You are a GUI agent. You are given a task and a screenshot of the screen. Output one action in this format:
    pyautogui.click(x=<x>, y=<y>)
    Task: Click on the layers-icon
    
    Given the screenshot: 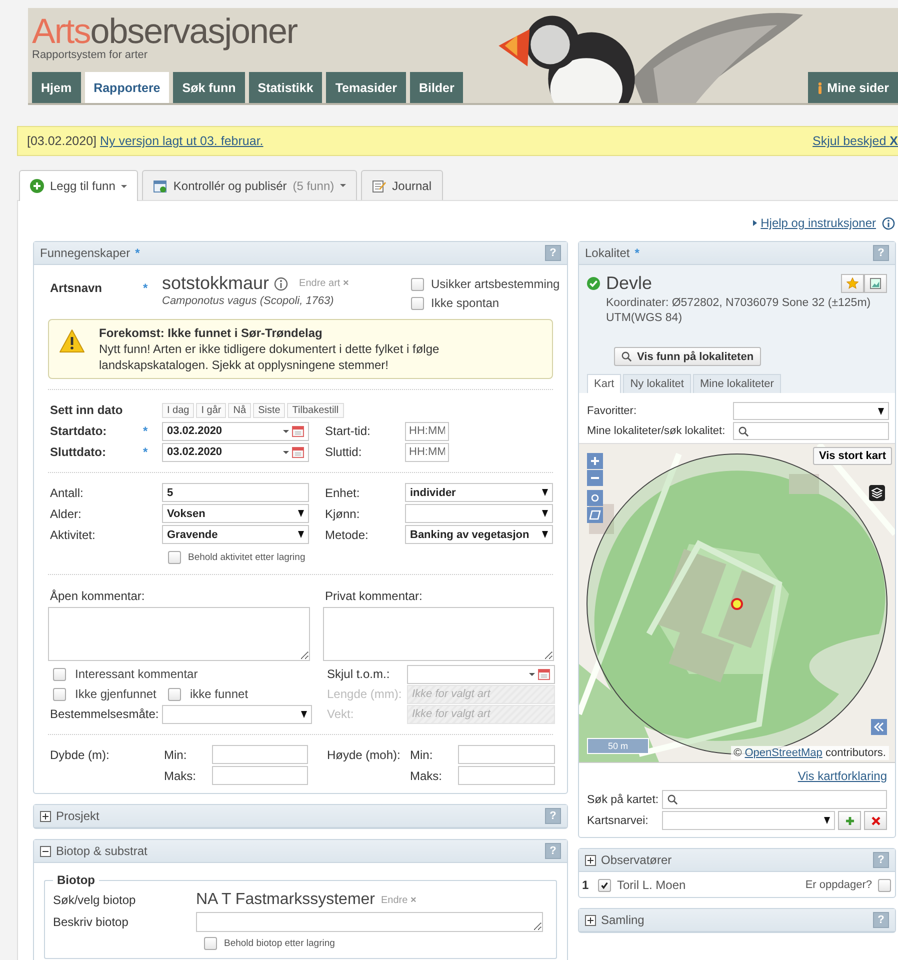 What is the action you would take?
    pyautogui.click(x=877, y=493)
    